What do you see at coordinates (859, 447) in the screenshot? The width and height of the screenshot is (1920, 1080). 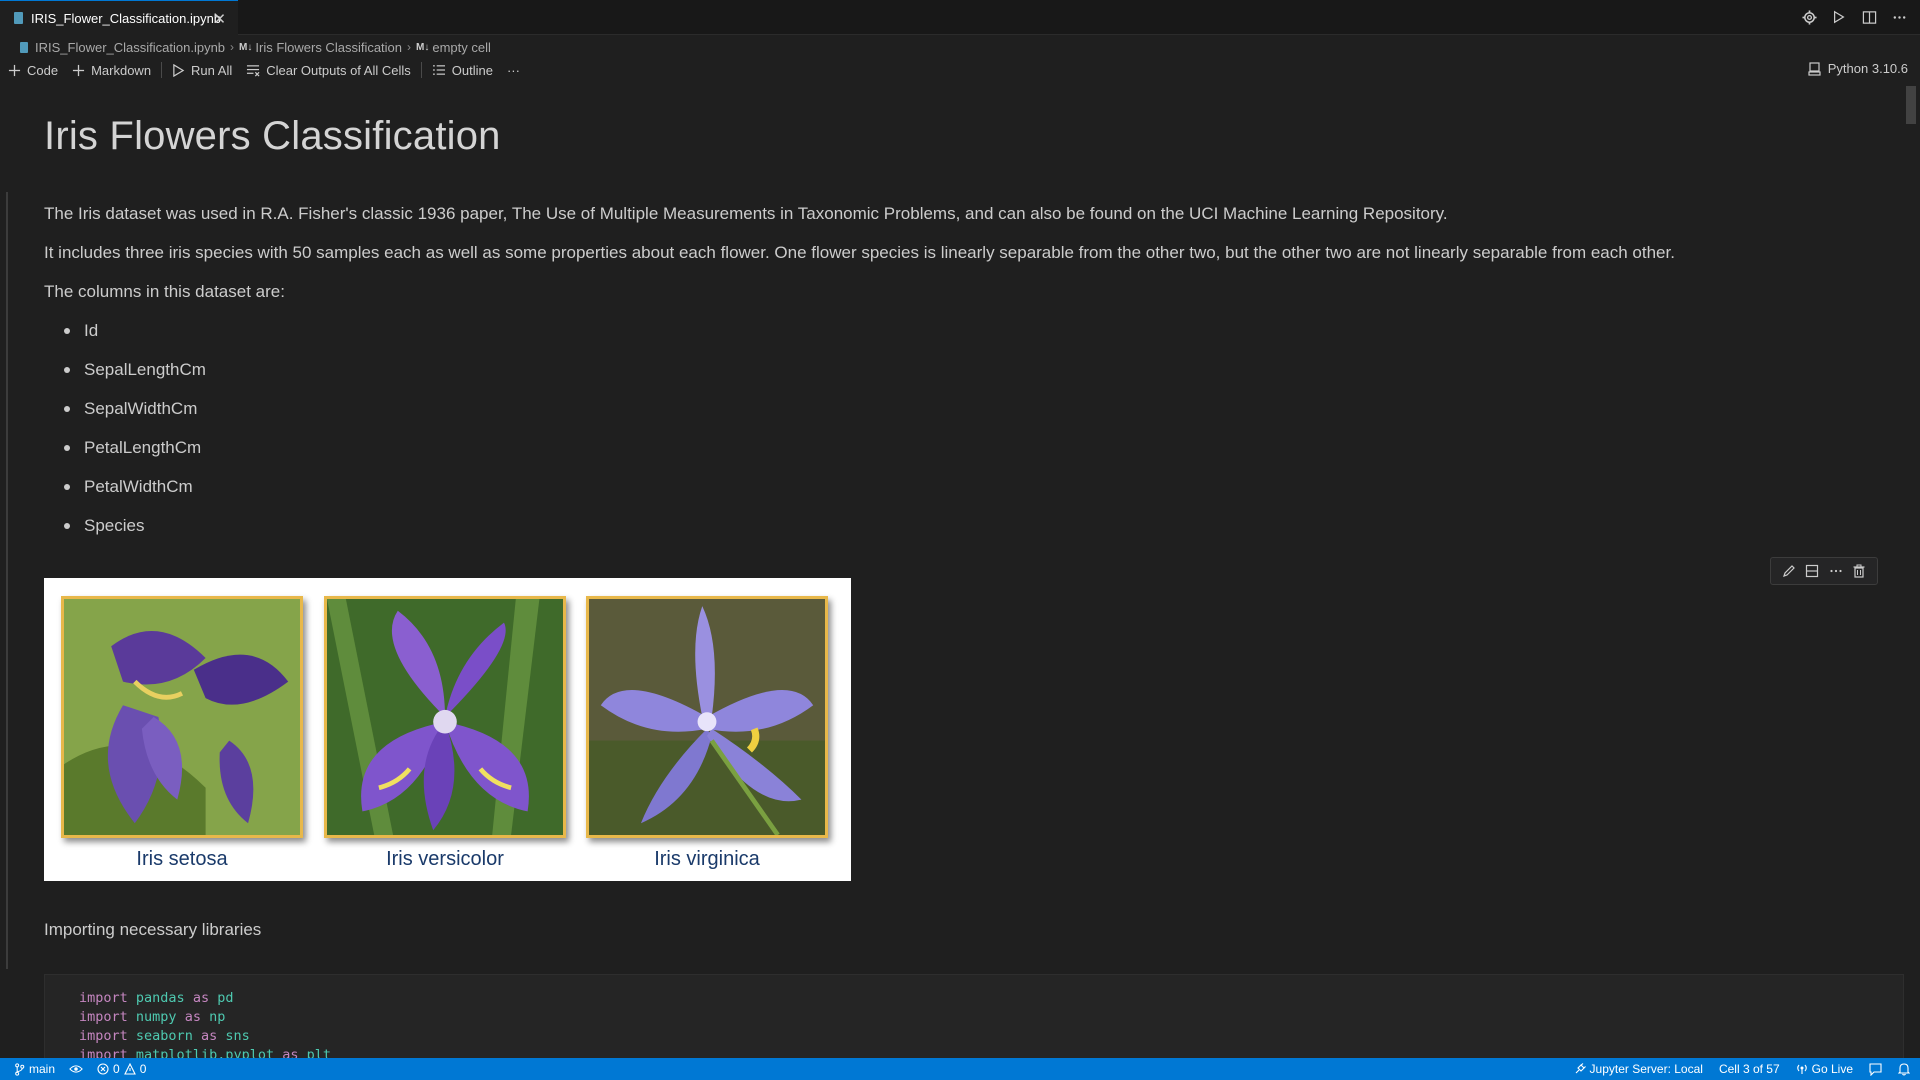 I see `list-item: PetalLengthCm` at bounding box center [859, 447].